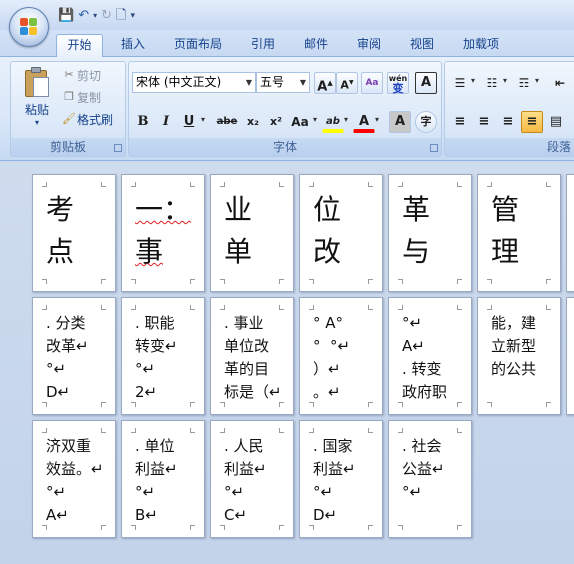 This screenshot has width=574, height=564. What do you see at coordinates (121, 16) in the screenshot?
I see `new-document-icon: 🗋` at bounding box center [121, 16].